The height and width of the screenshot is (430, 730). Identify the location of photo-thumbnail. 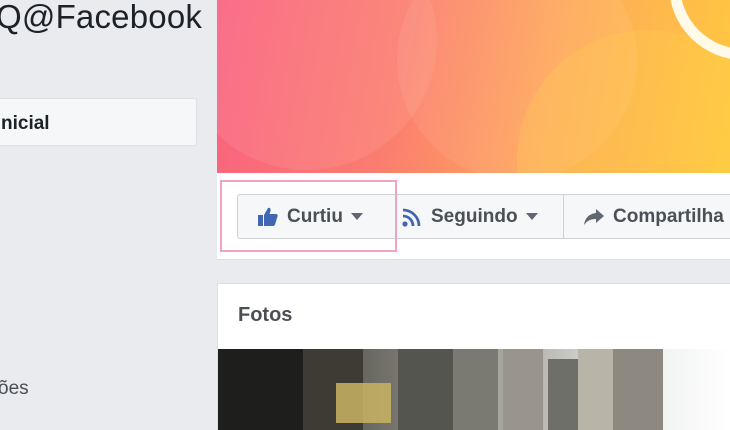
(474, 389).